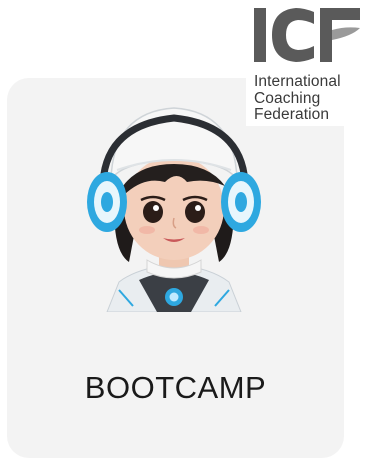  Describe the element at coordinates (307, 35) in the screenshot. I see `icf-logo-mark-icon` at that location.